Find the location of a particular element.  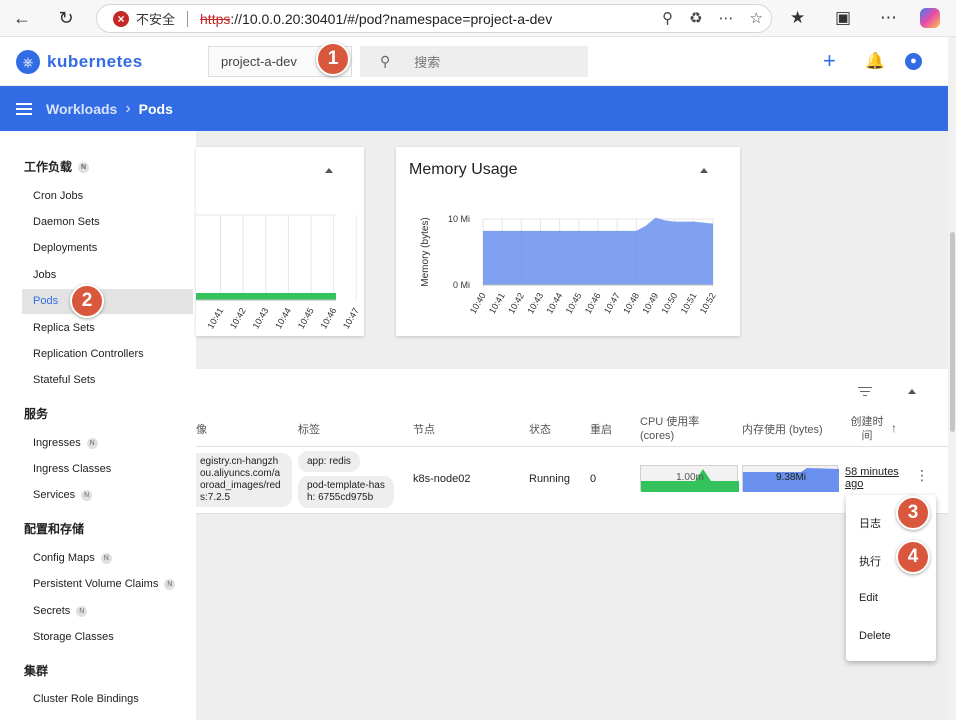

account-icon: ● is located at coordinates (913, 61).